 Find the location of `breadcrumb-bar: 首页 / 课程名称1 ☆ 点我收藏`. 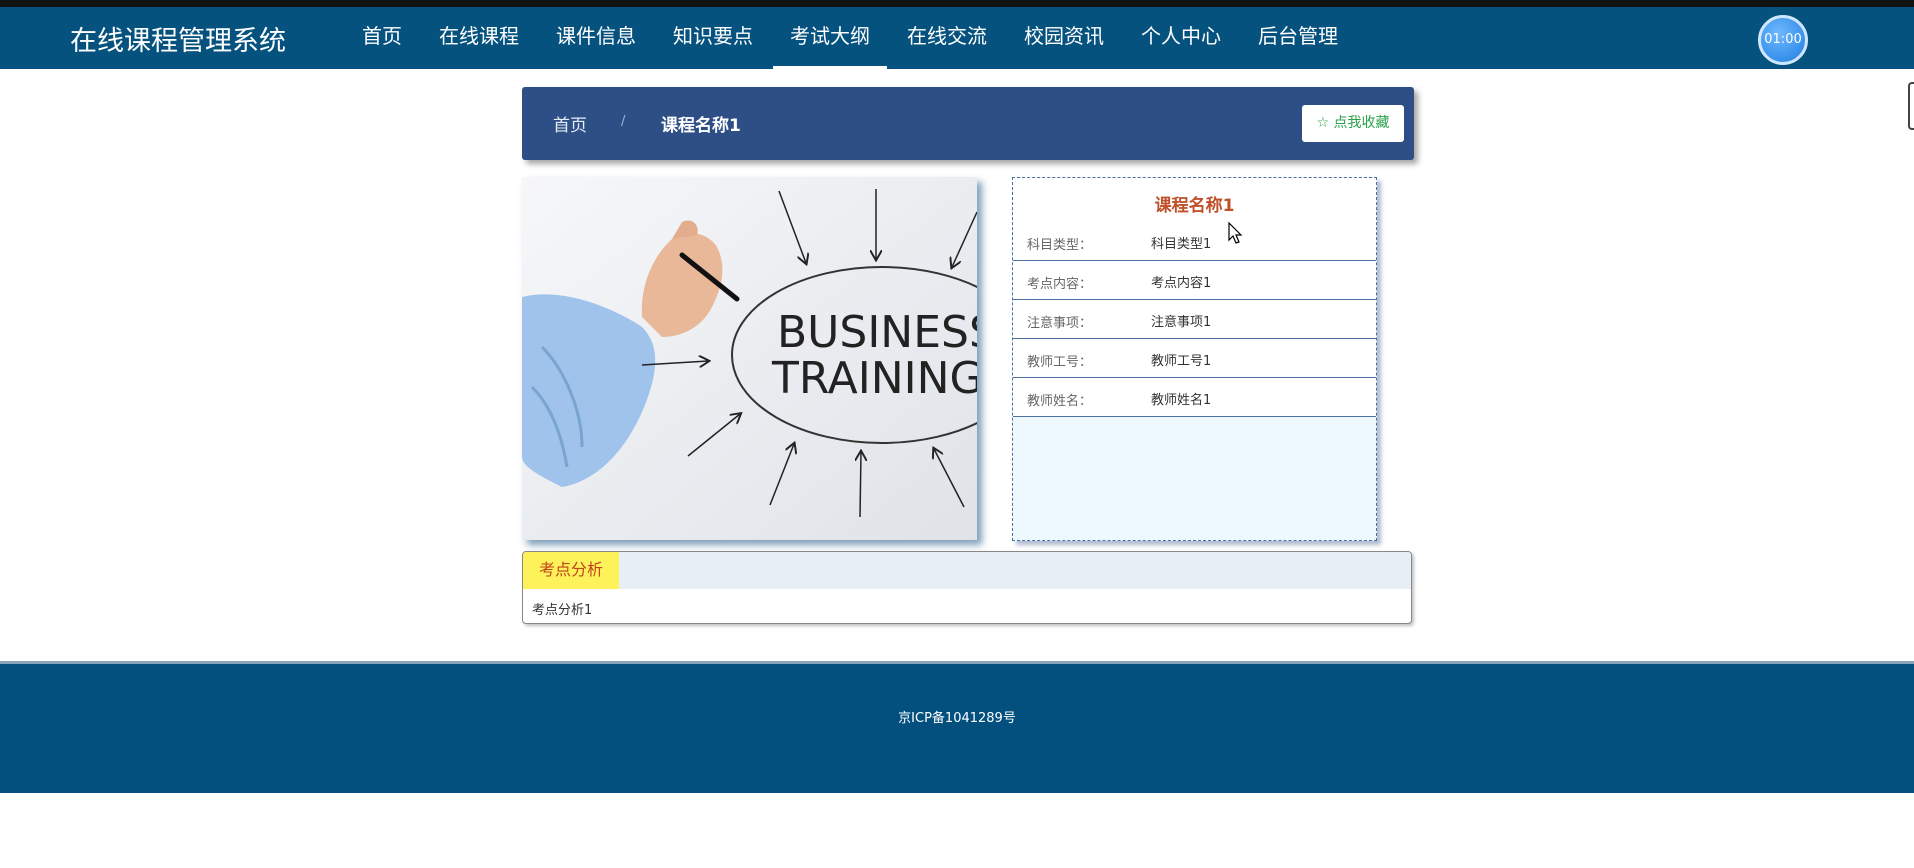

breadcrumb-bar: 首页 / 课程名称1 ☆ 点我收藏 is located at coordinates (968, 123).